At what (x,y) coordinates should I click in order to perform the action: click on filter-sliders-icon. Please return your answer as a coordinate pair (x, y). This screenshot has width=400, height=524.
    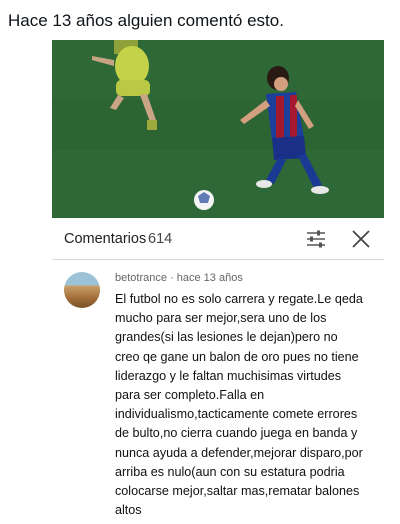
    Looking at the image, I should click on (316, 239).